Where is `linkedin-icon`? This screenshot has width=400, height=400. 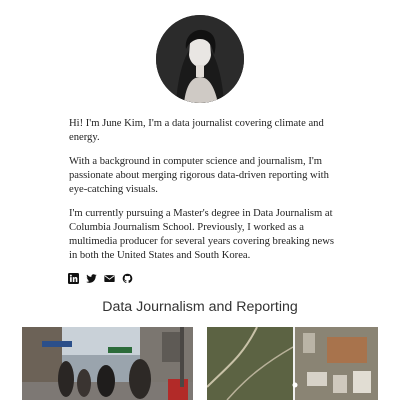
linkedin-icon is located at coordinates (73, 278).